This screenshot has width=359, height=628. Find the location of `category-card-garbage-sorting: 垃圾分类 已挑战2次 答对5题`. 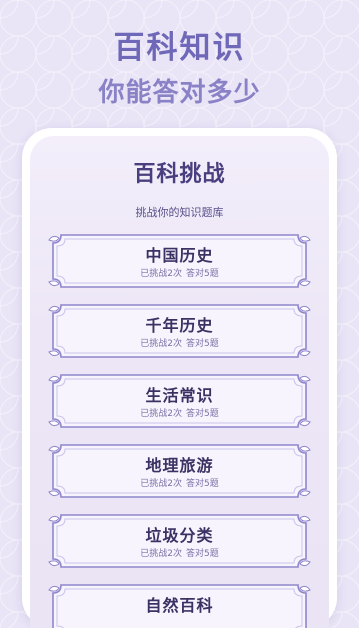

category-card-garbage-sorting: 垃圾分类 已挑战2次 答对5题 is located at coordinates (179, 541).